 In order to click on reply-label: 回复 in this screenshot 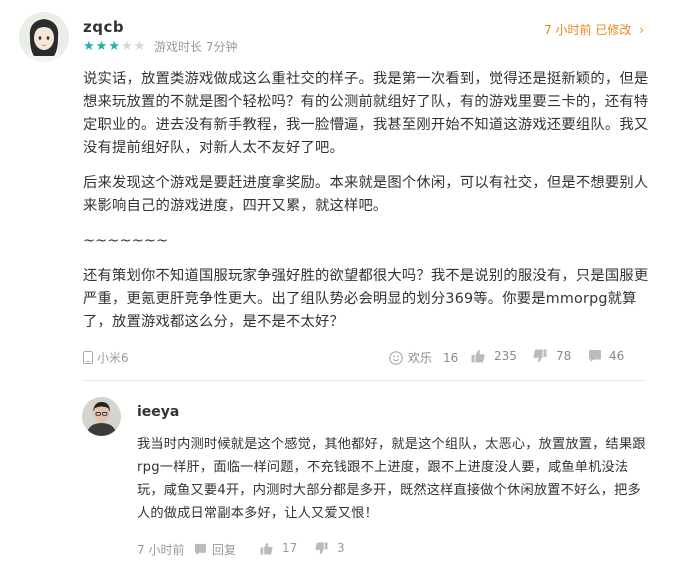, I will do `click(224, 550)`.